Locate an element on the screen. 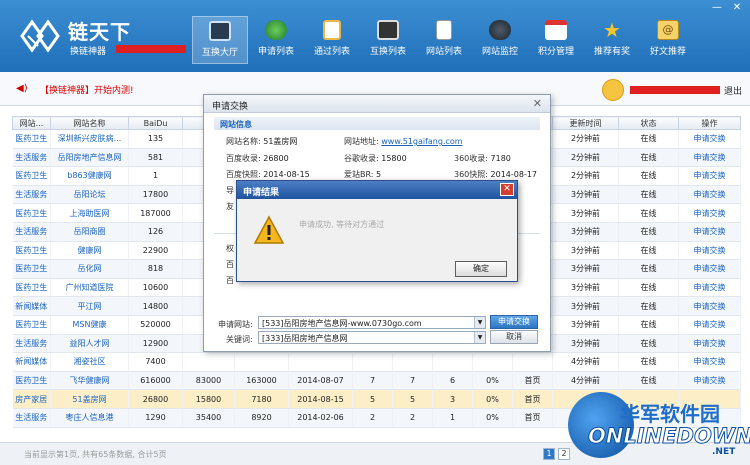  nav-label: 推荐有奖 is located at coordinates (611, 52).